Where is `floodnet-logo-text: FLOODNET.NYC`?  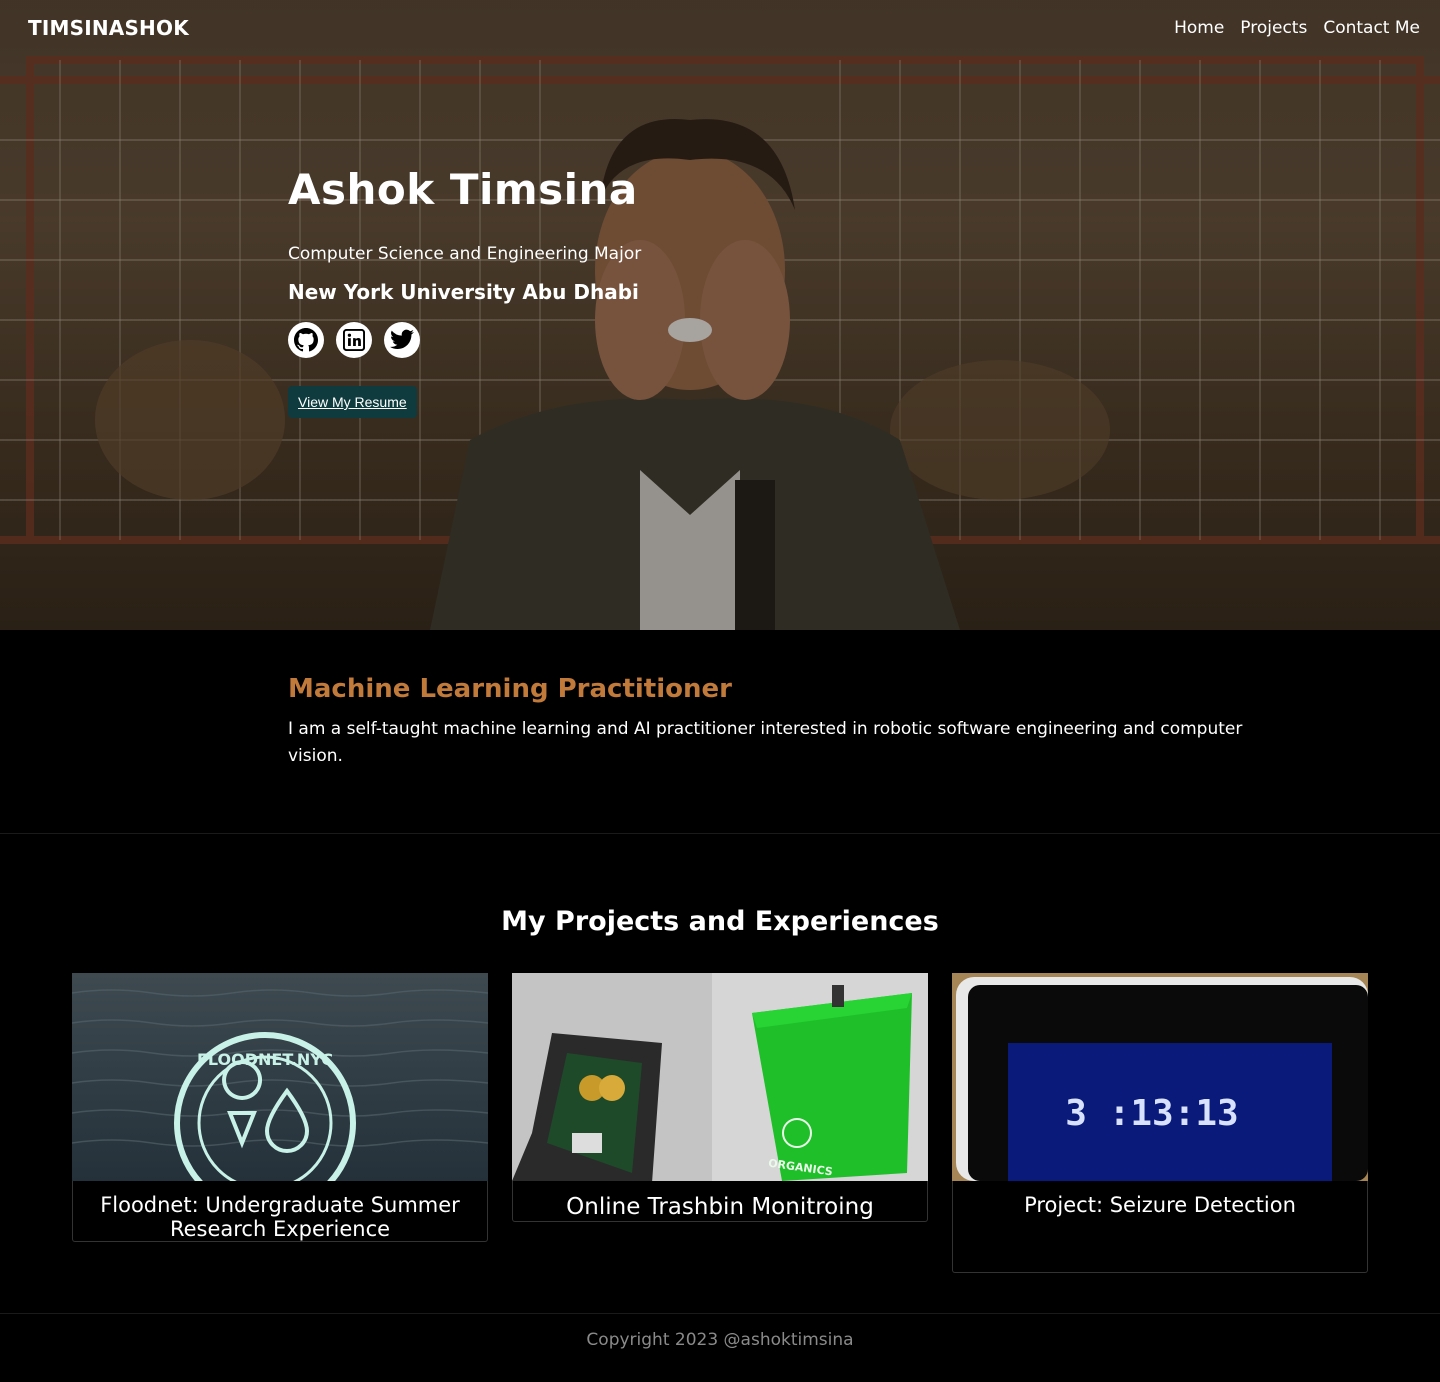
floodnet-logo-text: FLOODNET.NYC is located at coordinates (265, 1059).